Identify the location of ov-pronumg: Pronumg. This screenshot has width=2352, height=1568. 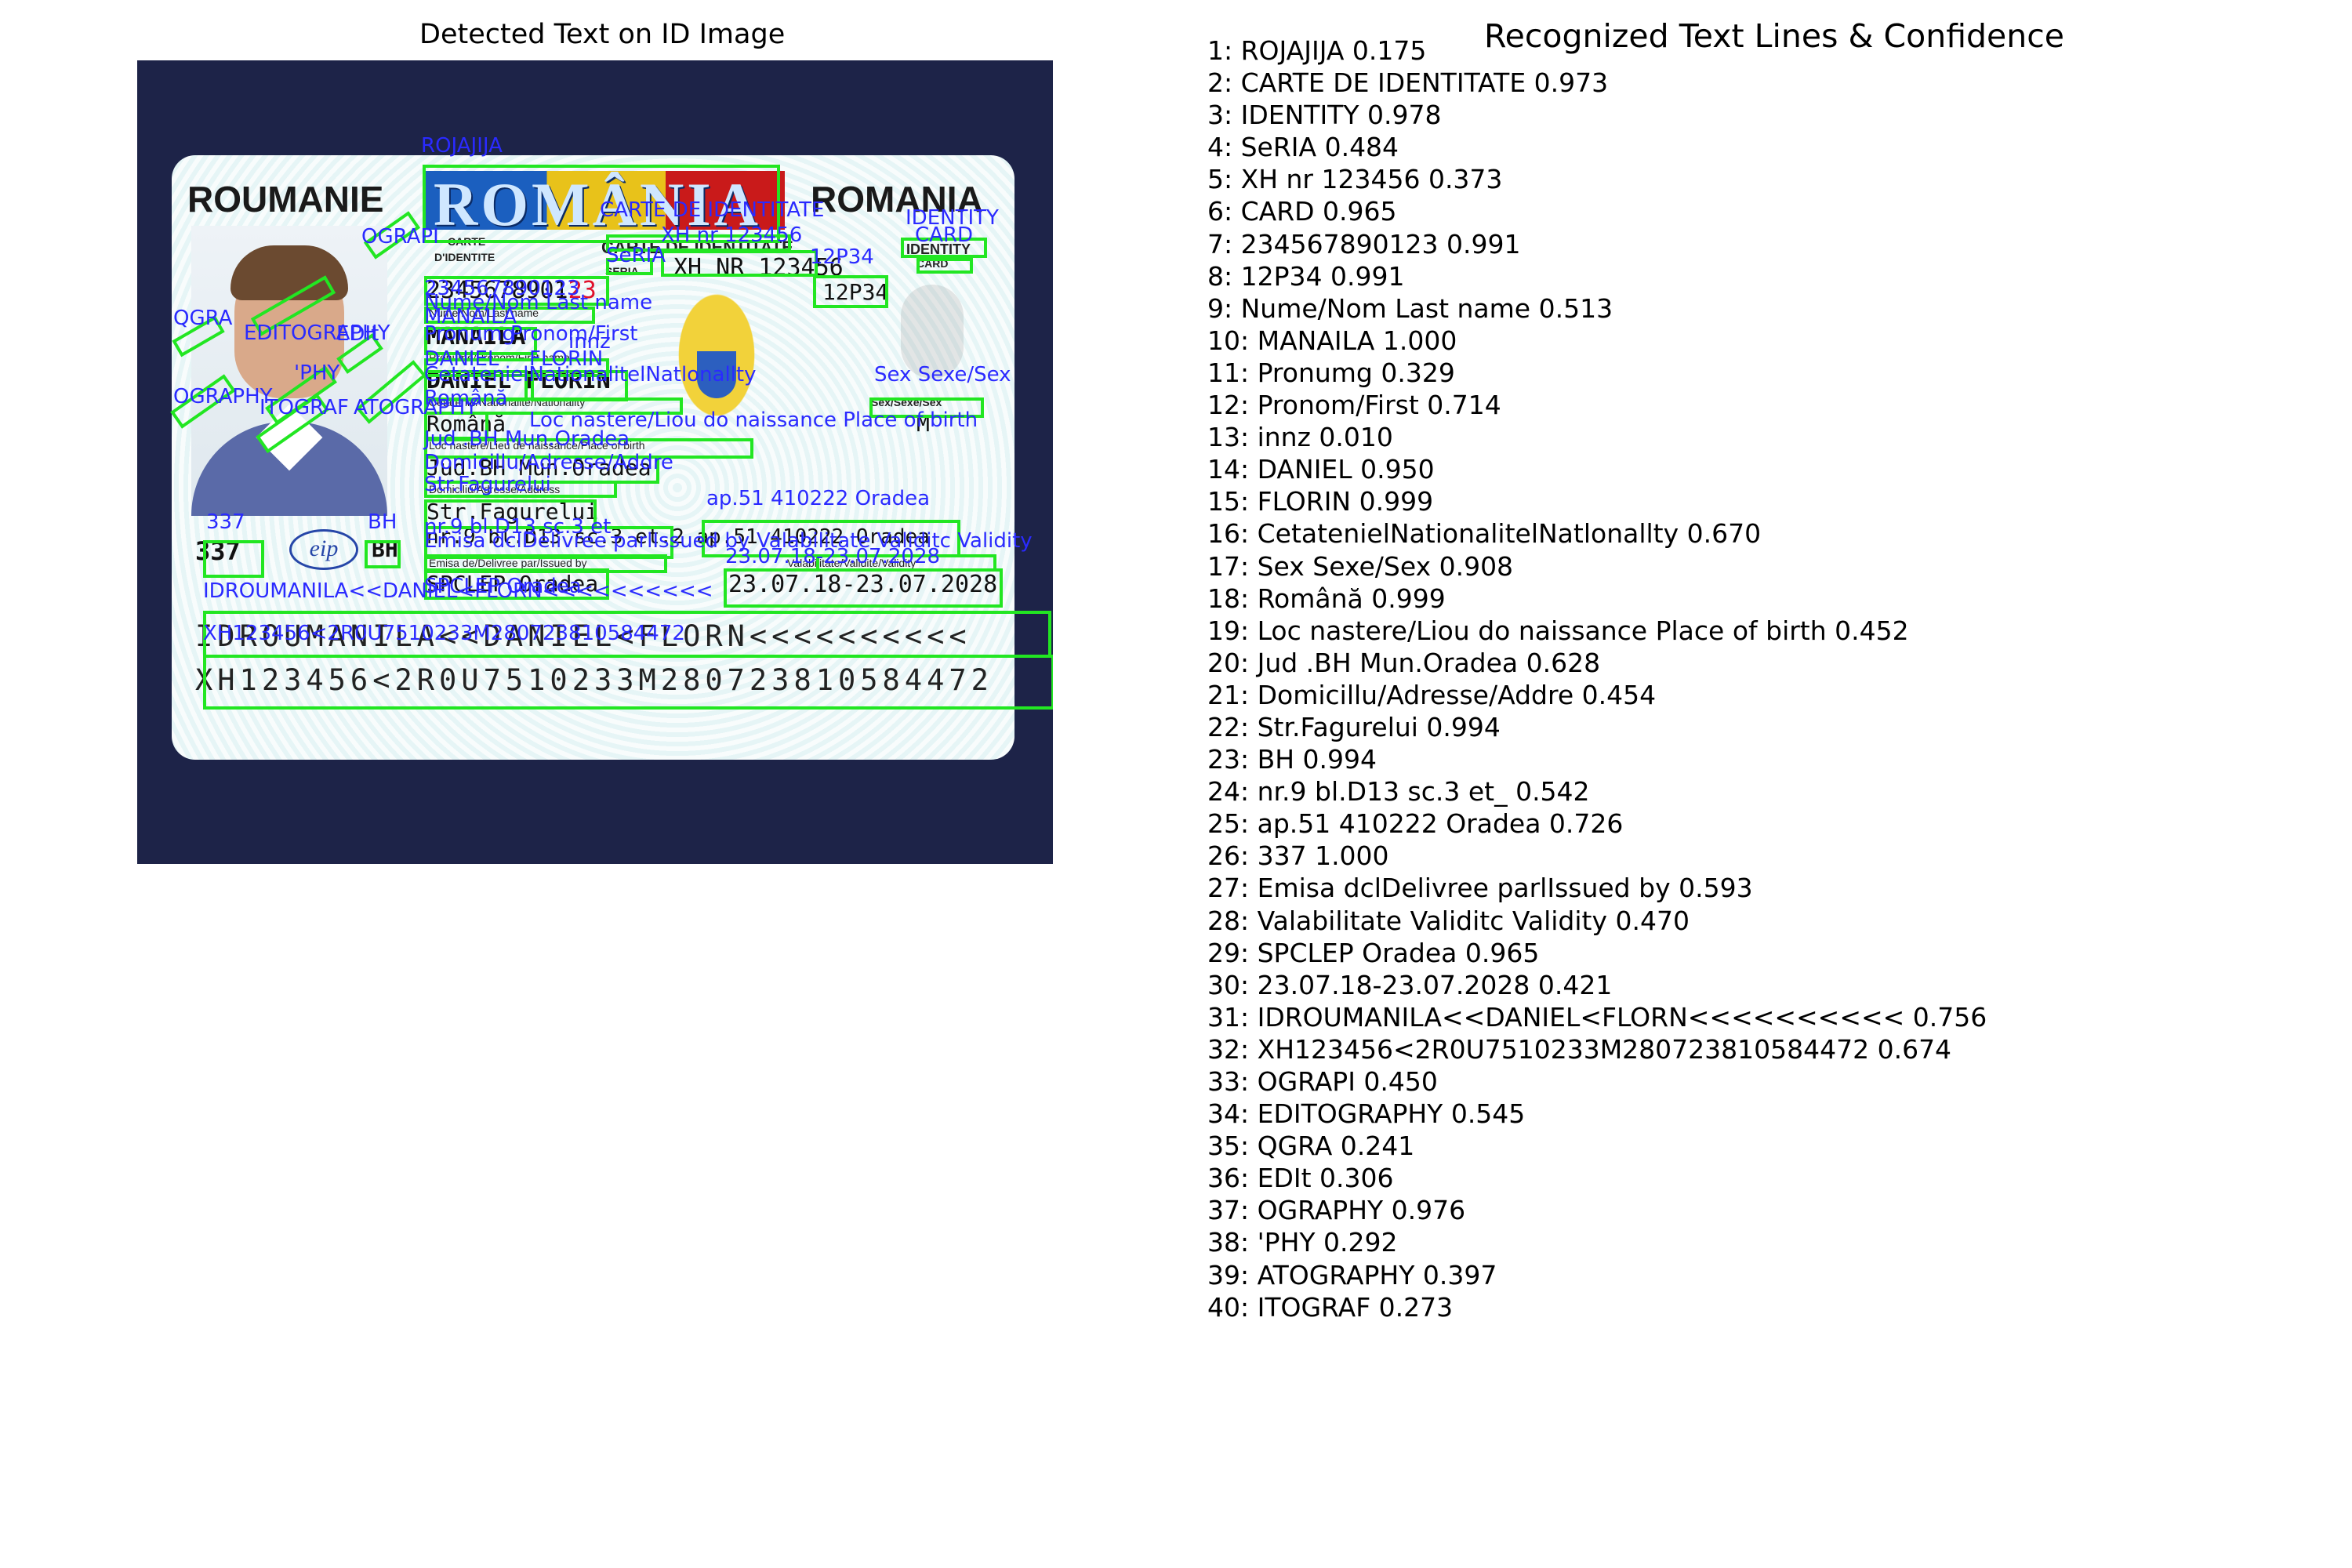
(470, 334).